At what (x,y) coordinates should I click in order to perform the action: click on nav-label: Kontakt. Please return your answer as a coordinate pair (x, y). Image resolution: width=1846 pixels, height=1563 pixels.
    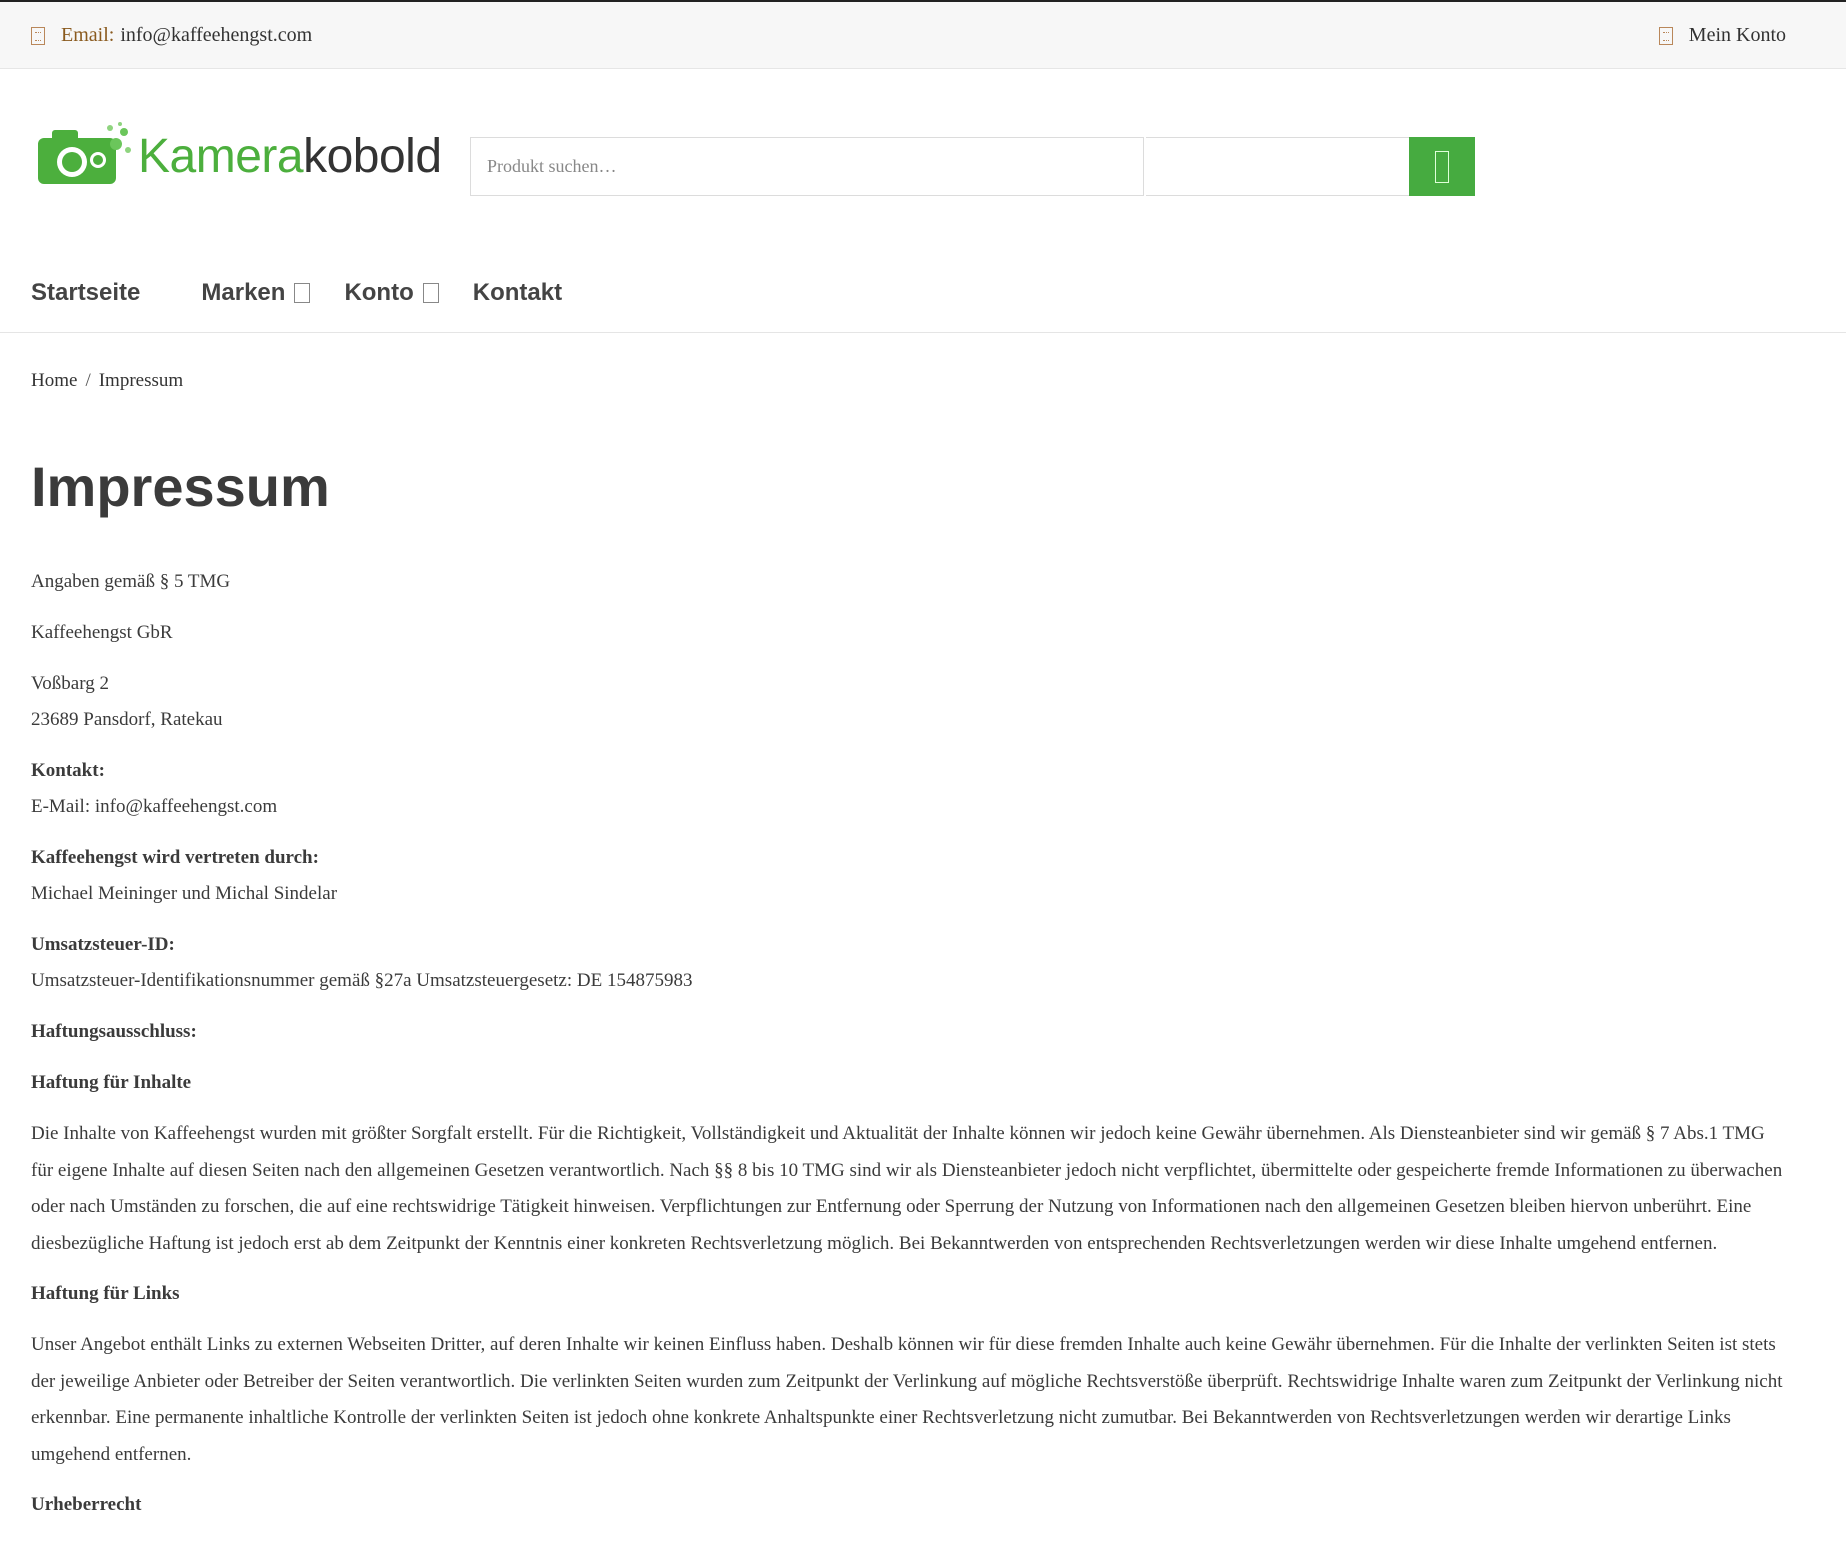
    Looking at the image, I should click on (517, 292).